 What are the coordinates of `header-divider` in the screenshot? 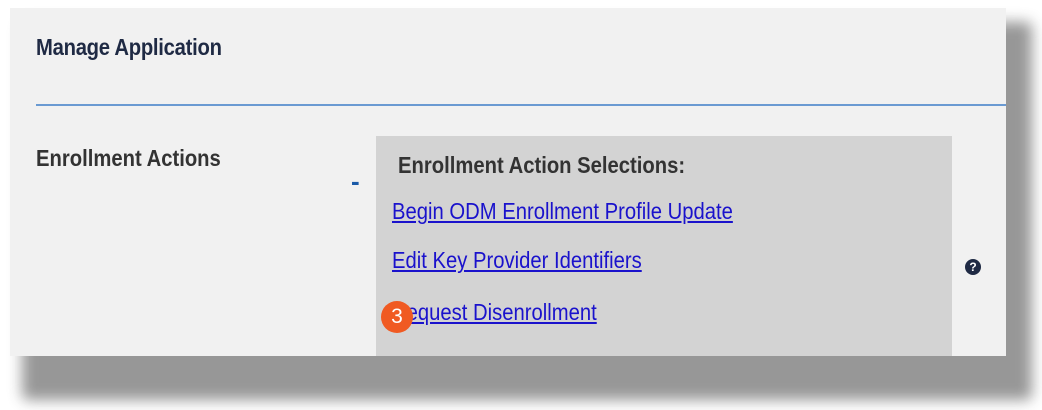 It's located at (521, 105).